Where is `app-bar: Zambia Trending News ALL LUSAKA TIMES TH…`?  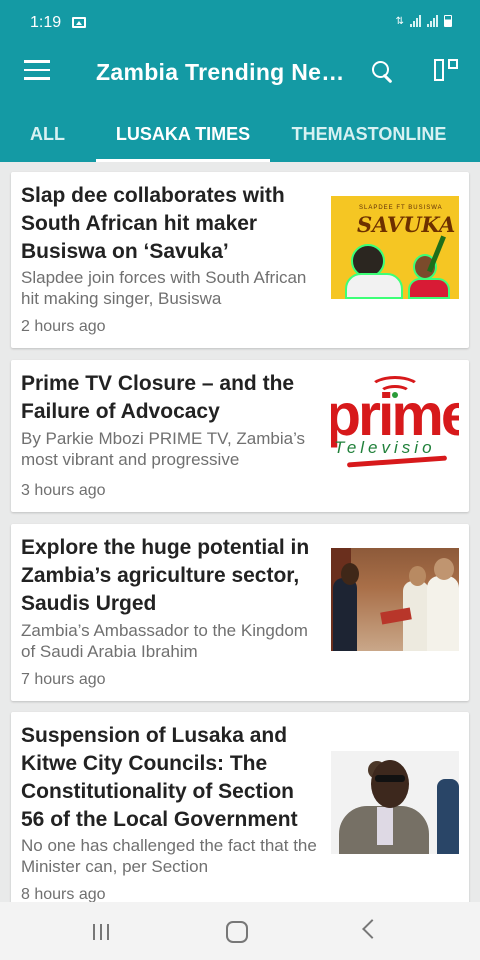
app-bar: Zambia Trending News ALL LUSAKA TIMES TH… is located at coordinates (240, 100).